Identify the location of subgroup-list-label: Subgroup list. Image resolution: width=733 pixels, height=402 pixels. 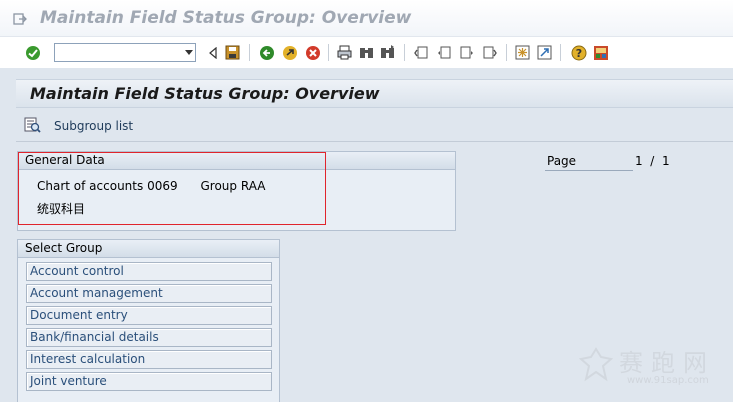
(94, 125).